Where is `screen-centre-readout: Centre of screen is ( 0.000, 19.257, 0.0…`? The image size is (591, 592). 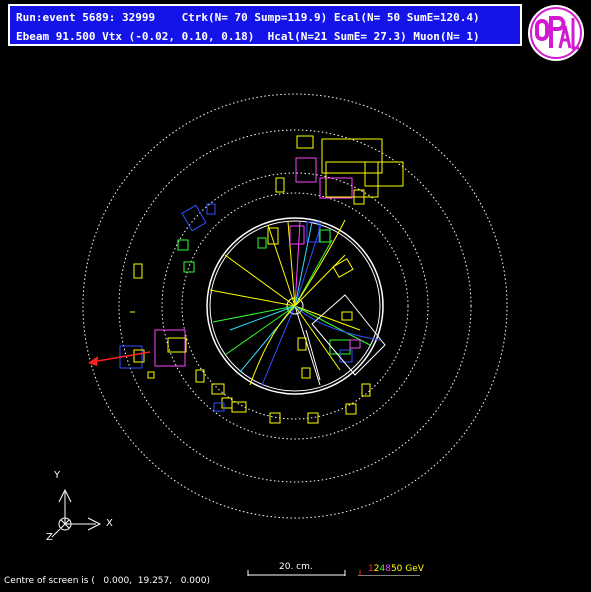 screen-centre-readout: Centre of screen is ( 0.000, 19.257, 0.0… is located at coordinates (107, 581).